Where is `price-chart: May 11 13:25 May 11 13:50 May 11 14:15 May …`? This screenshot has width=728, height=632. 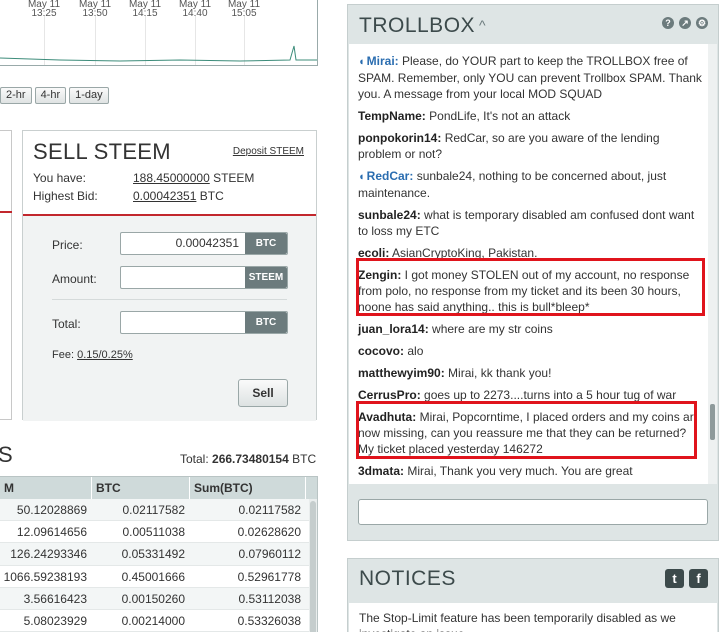
price-chart: May 11 13:25 May 11 13:50 May 11 14:15 May … is located at coordinates (159, 33).